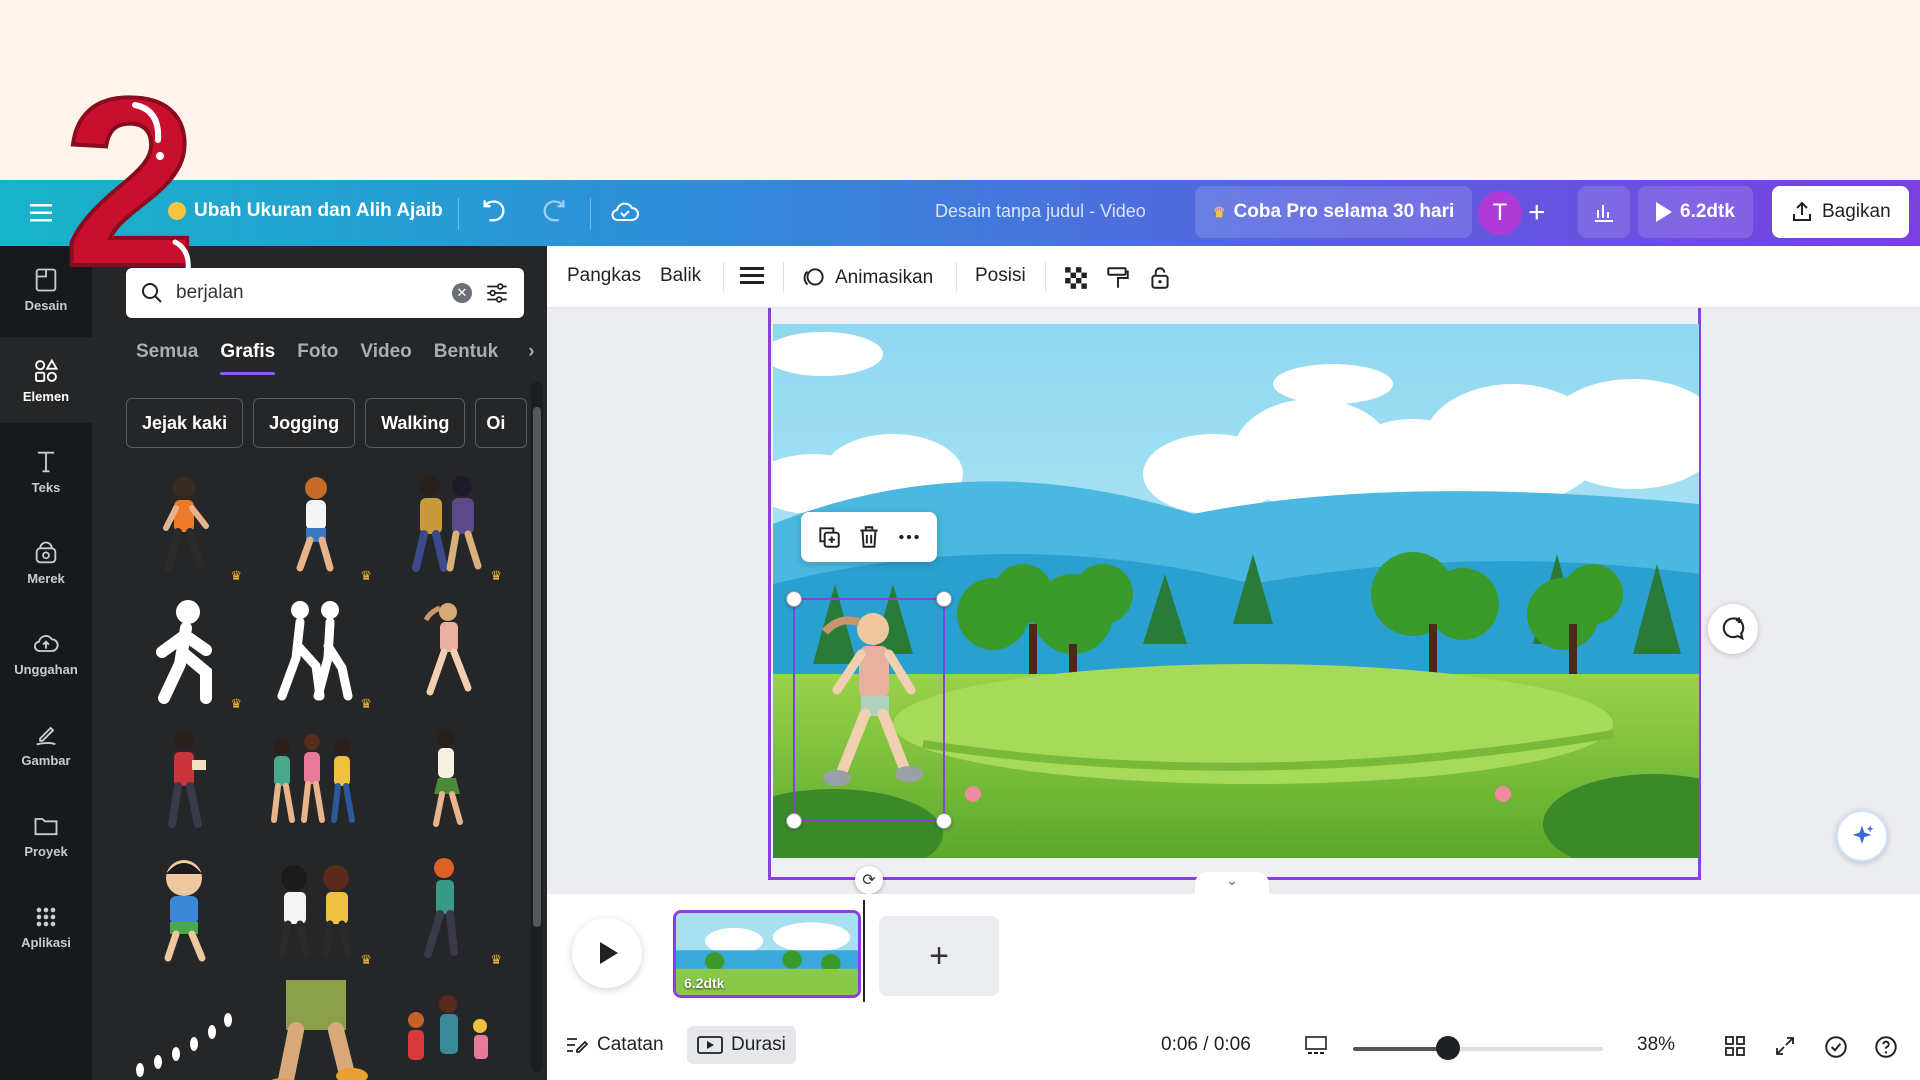 Image resolution: width=1920 pixels, height=1080 pixels. What do you see at coordinates (752, 276) in the screenshot?
I see `align-lines-icon` at bounding box center [752, 276].